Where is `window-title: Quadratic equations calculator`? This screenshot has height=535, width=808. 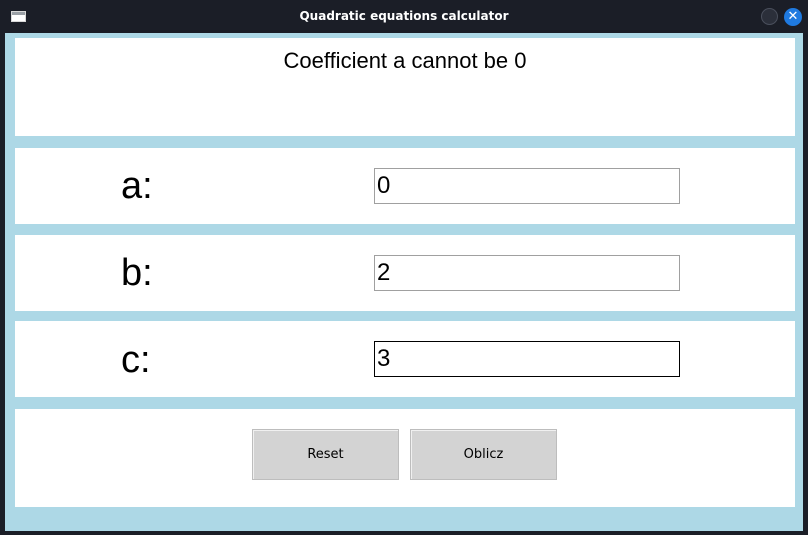 window-title: Quadratic equations calculator is located at coordinates (404, 16).